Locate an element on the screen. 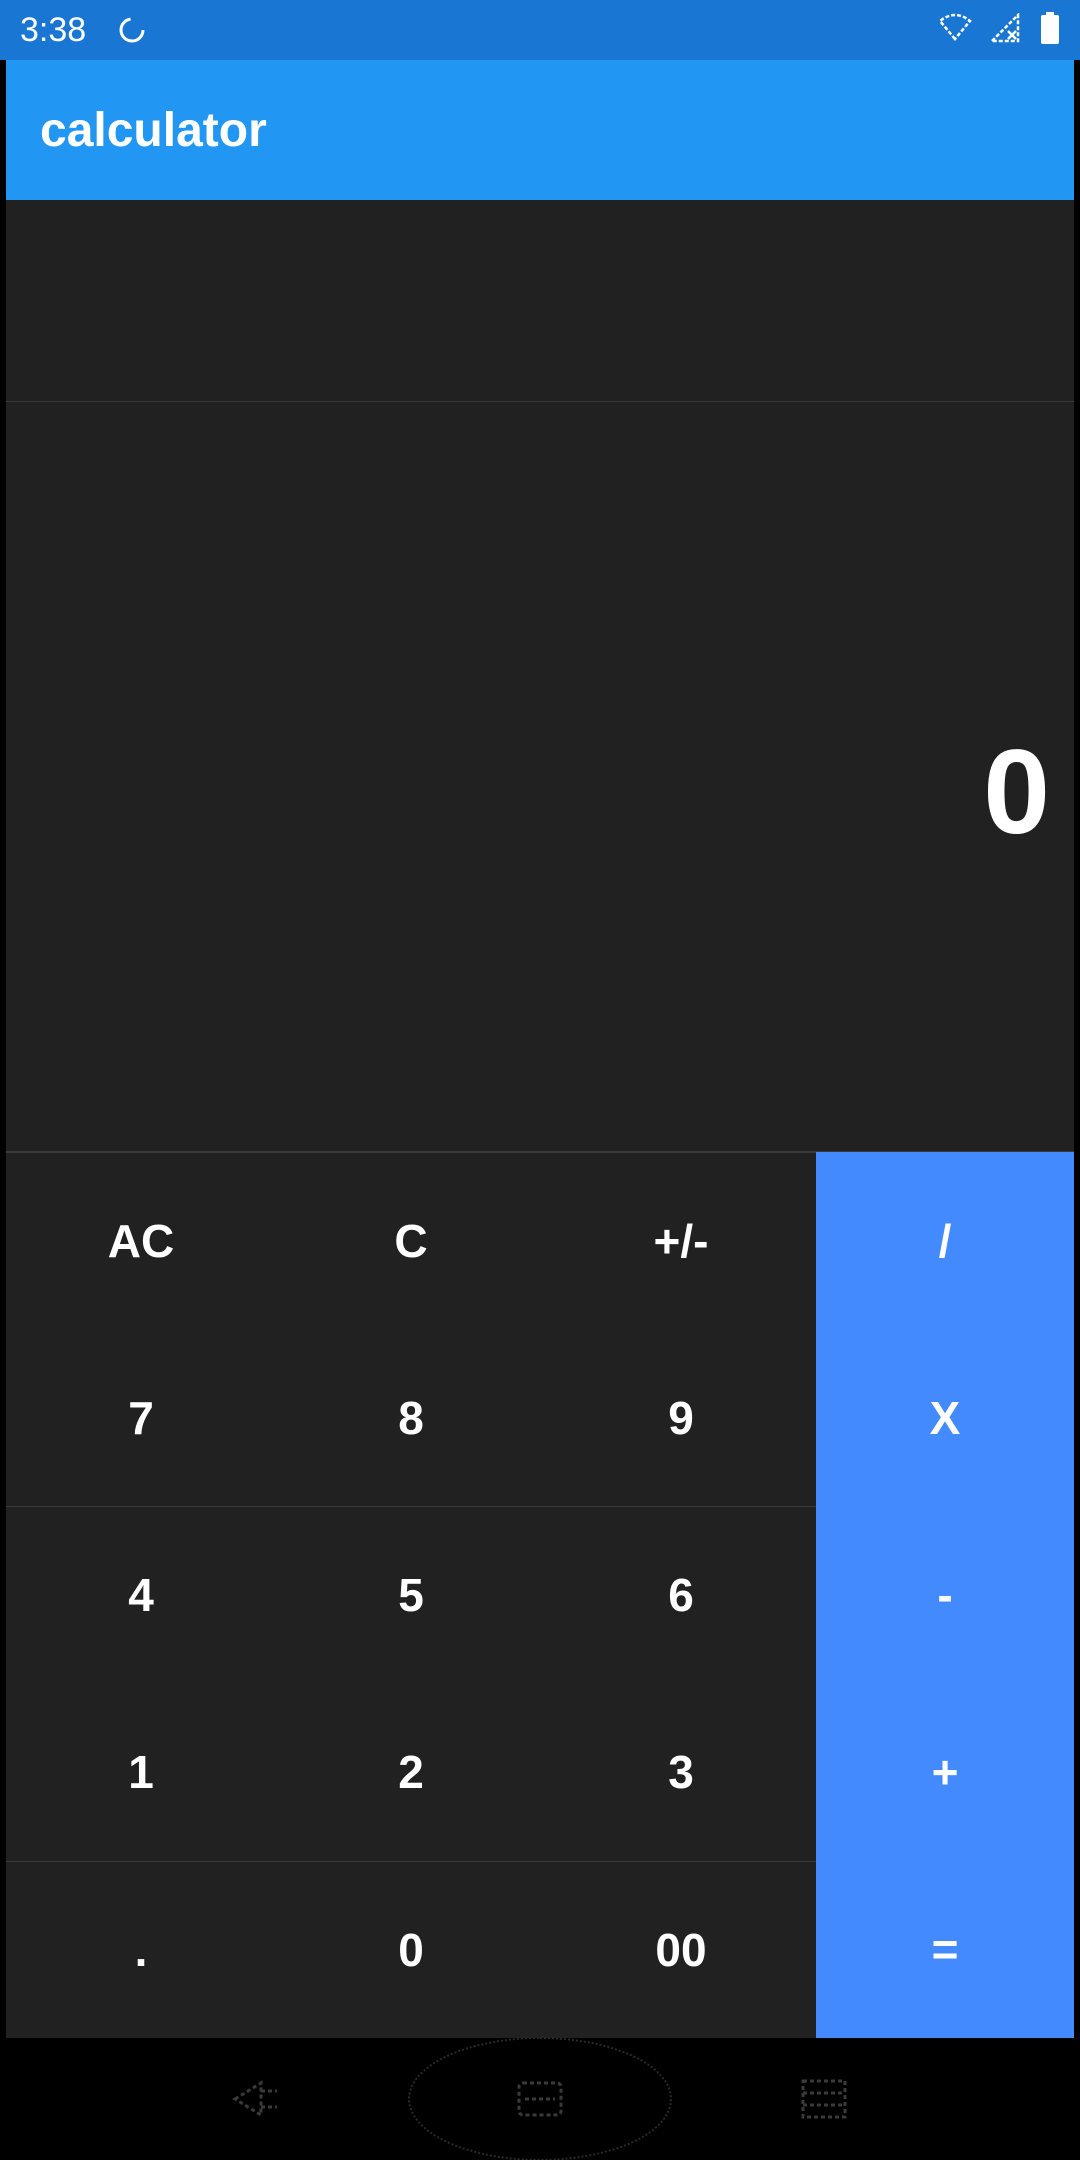 The width and height of the screenshot is (1080, 2160). back-icon is located at coordinates (256, 2099).